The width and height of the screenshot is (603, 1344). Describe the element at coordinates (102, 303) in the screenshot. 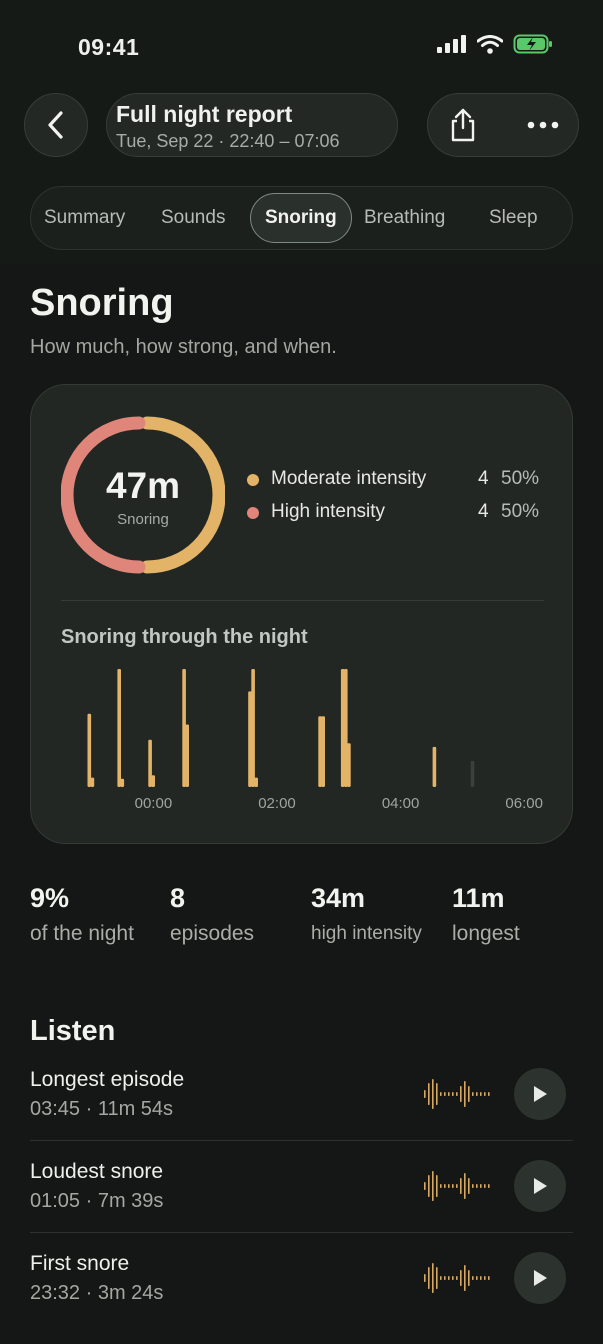

I see `page-title: Snoring` at that location.